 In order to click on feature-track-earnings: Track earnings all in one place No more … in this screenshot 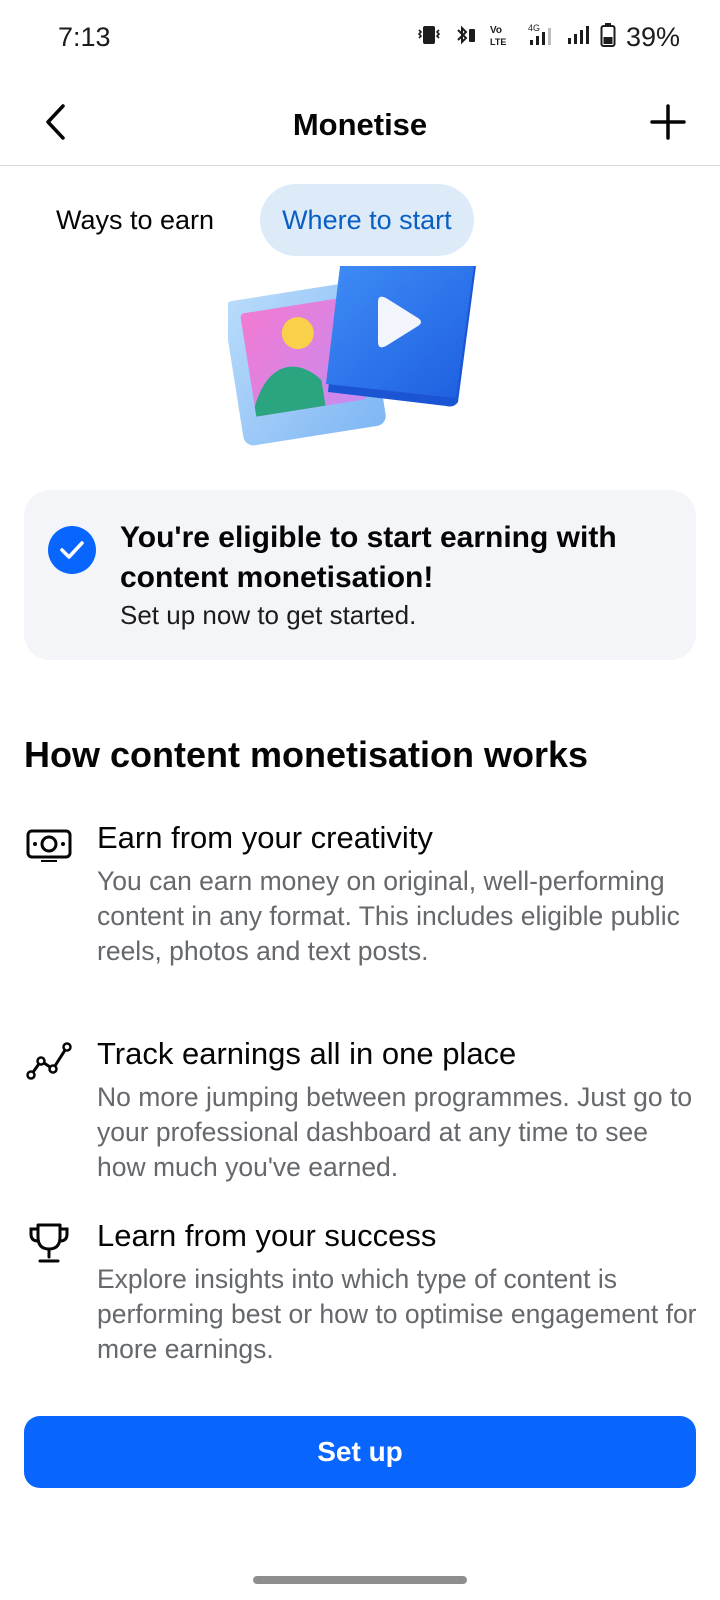, I will do `click(364, 1109)`.